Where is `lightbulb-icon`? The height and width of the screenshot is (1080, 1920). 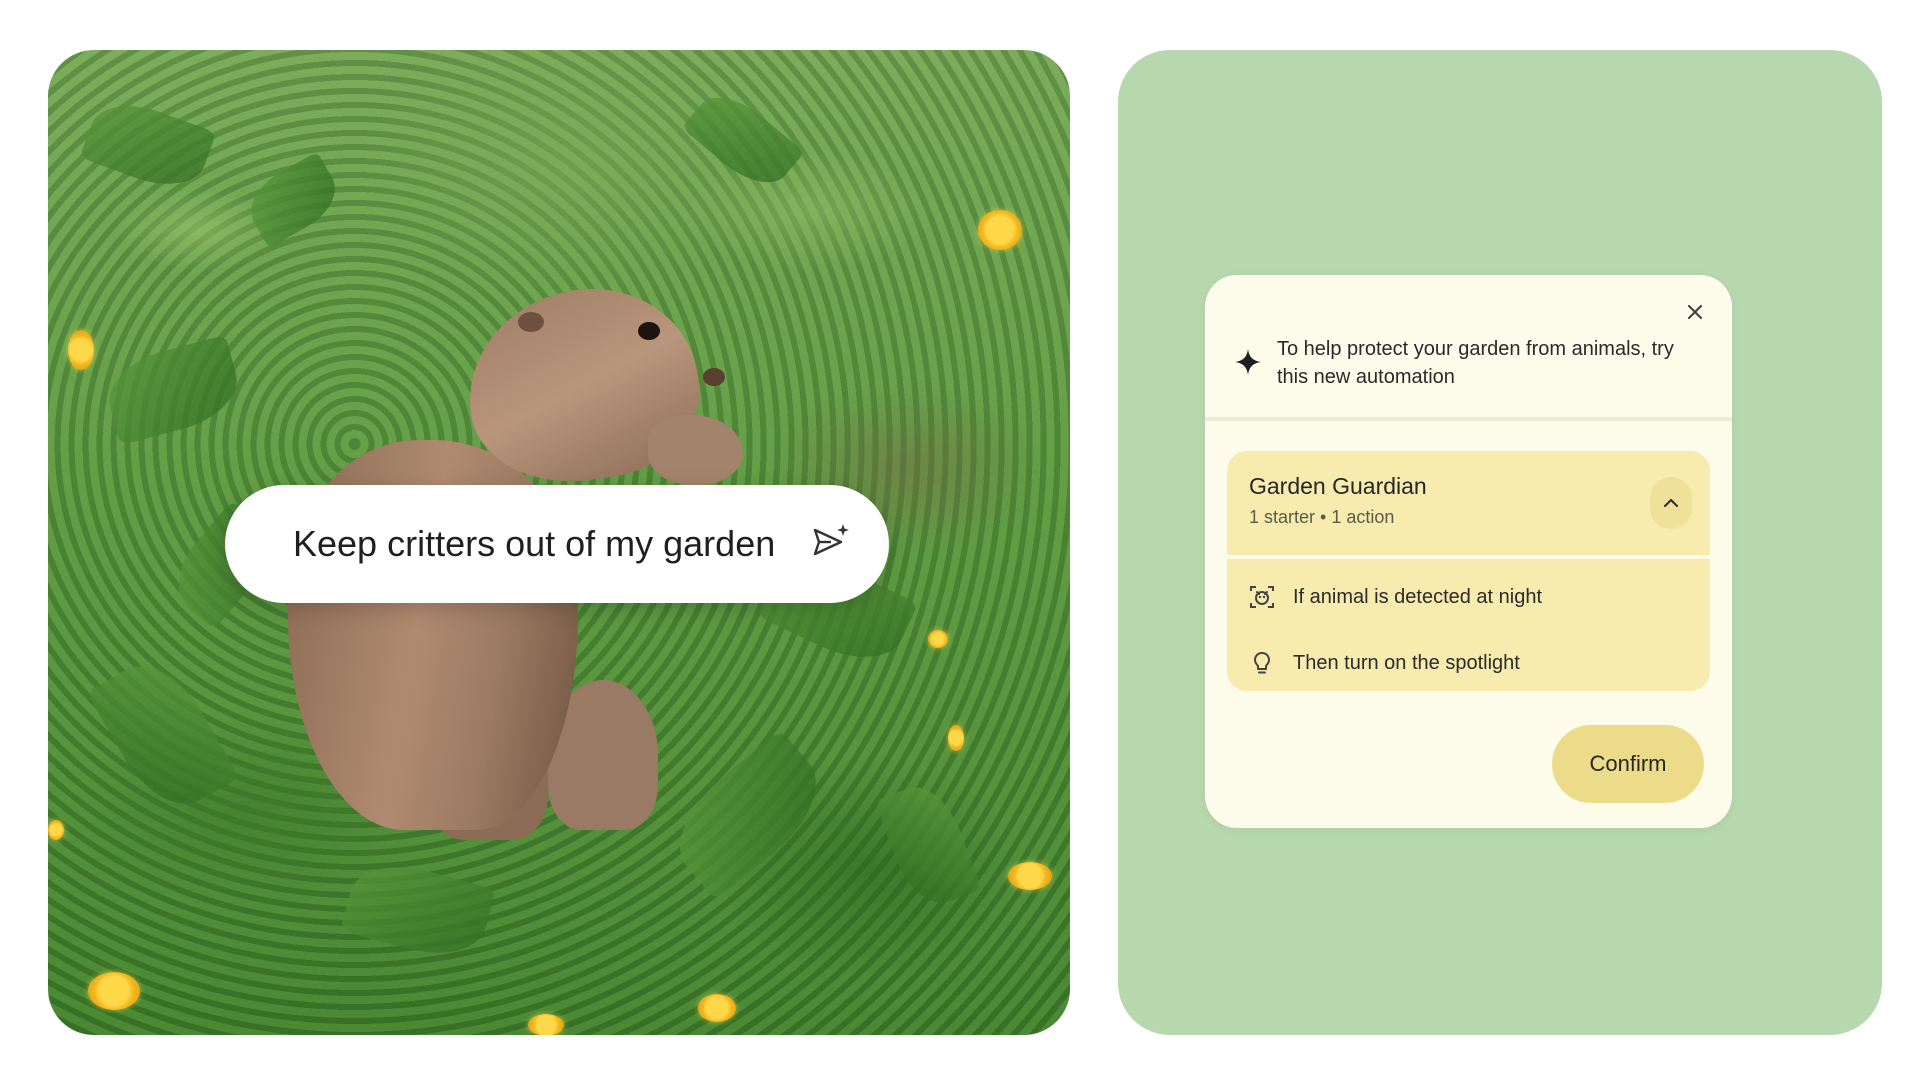 lightbulb-icon is located at coordinates (1262, 663).